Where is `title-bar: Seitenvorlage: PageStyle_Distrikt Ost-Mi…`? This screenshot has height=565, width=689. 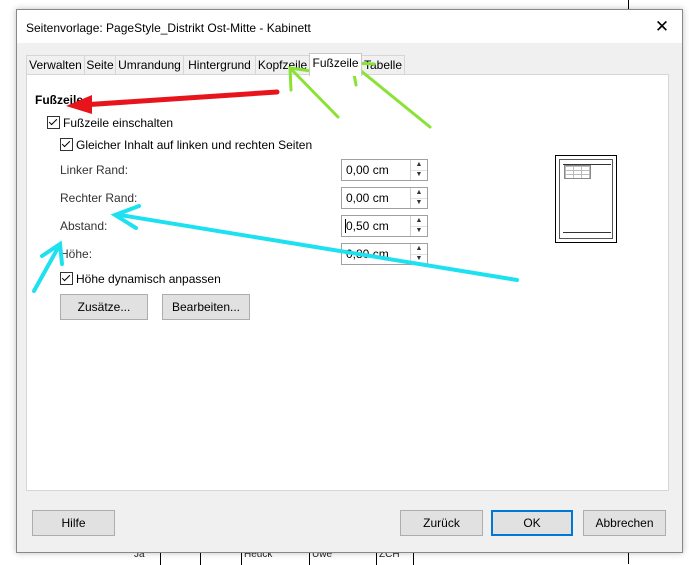
title-bar: Seitenvorlage: PageStyle_Distrikt Ost-Mi… is located at coordinates (349, 26).